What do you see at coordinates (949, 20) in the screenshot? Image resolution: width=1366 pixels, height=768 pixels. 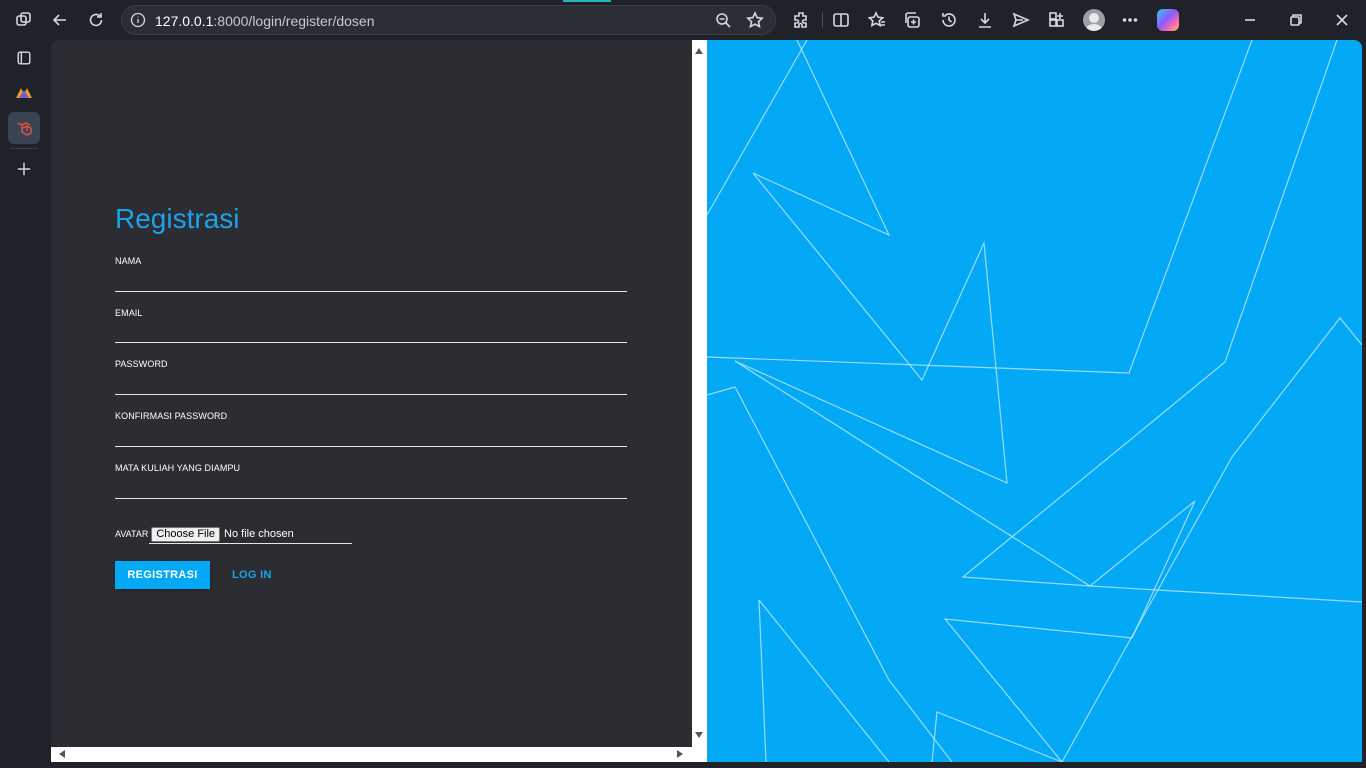 I see `history-icon` at bounding box center [949, 20].